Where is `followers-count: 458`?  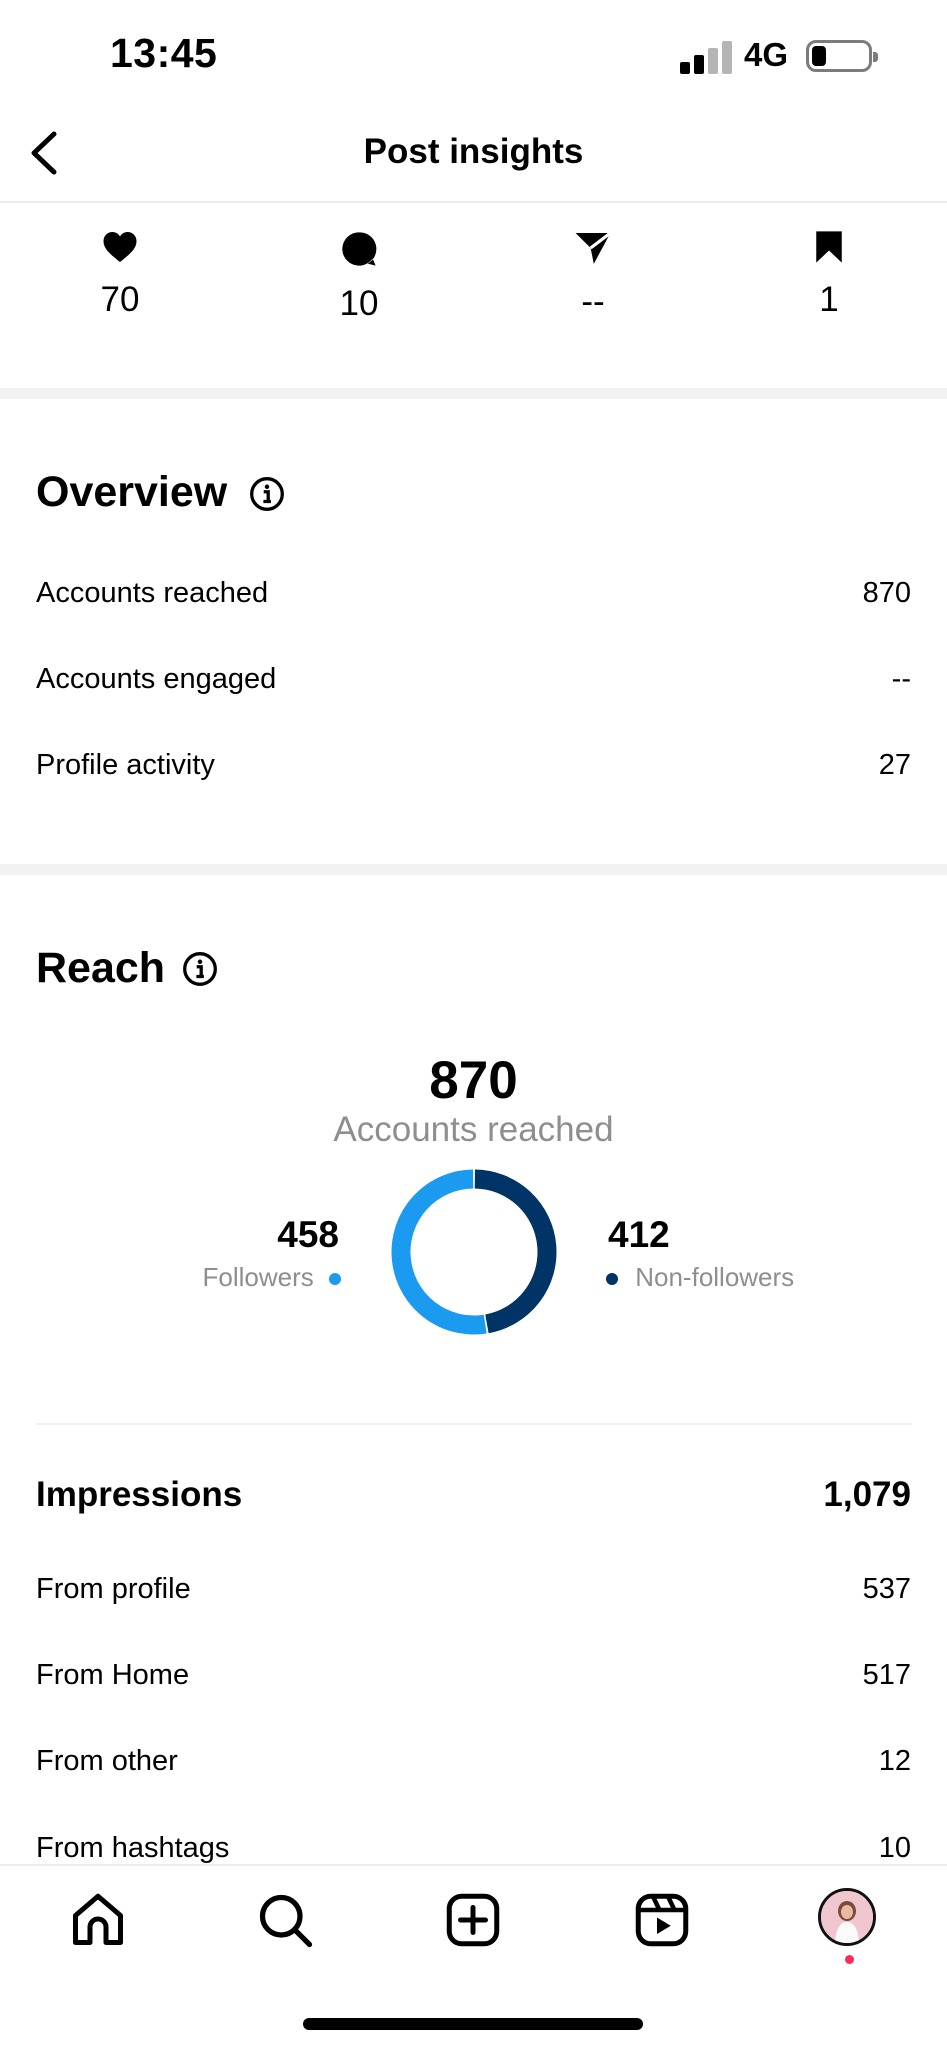 followers-count: 458 is located at coordinates (308, 1234).